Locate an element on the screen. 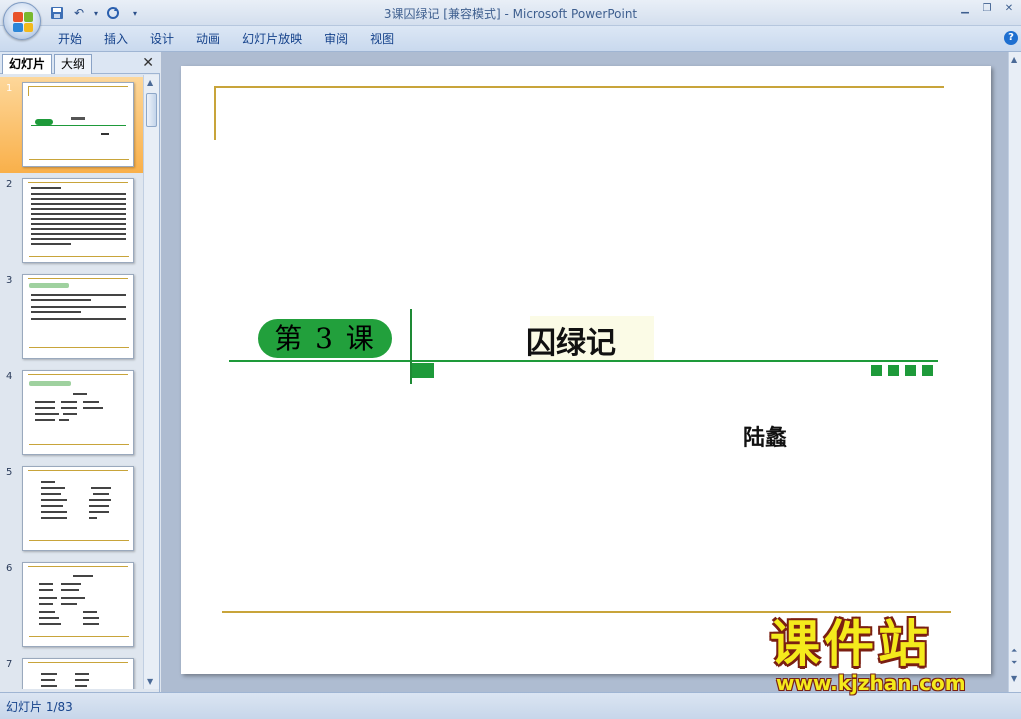  watermark-brand: 课件站 is located at coordinates (851, 644).